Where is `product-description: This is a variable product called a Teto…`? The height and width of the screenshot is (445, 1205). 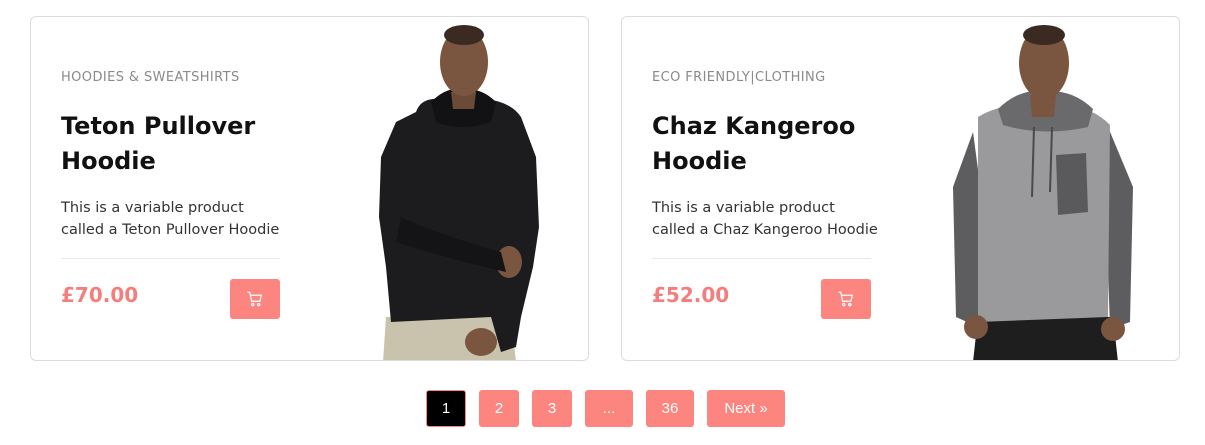
product-description: This is a variable product called a Teto… is located at coordinates (170, 219).